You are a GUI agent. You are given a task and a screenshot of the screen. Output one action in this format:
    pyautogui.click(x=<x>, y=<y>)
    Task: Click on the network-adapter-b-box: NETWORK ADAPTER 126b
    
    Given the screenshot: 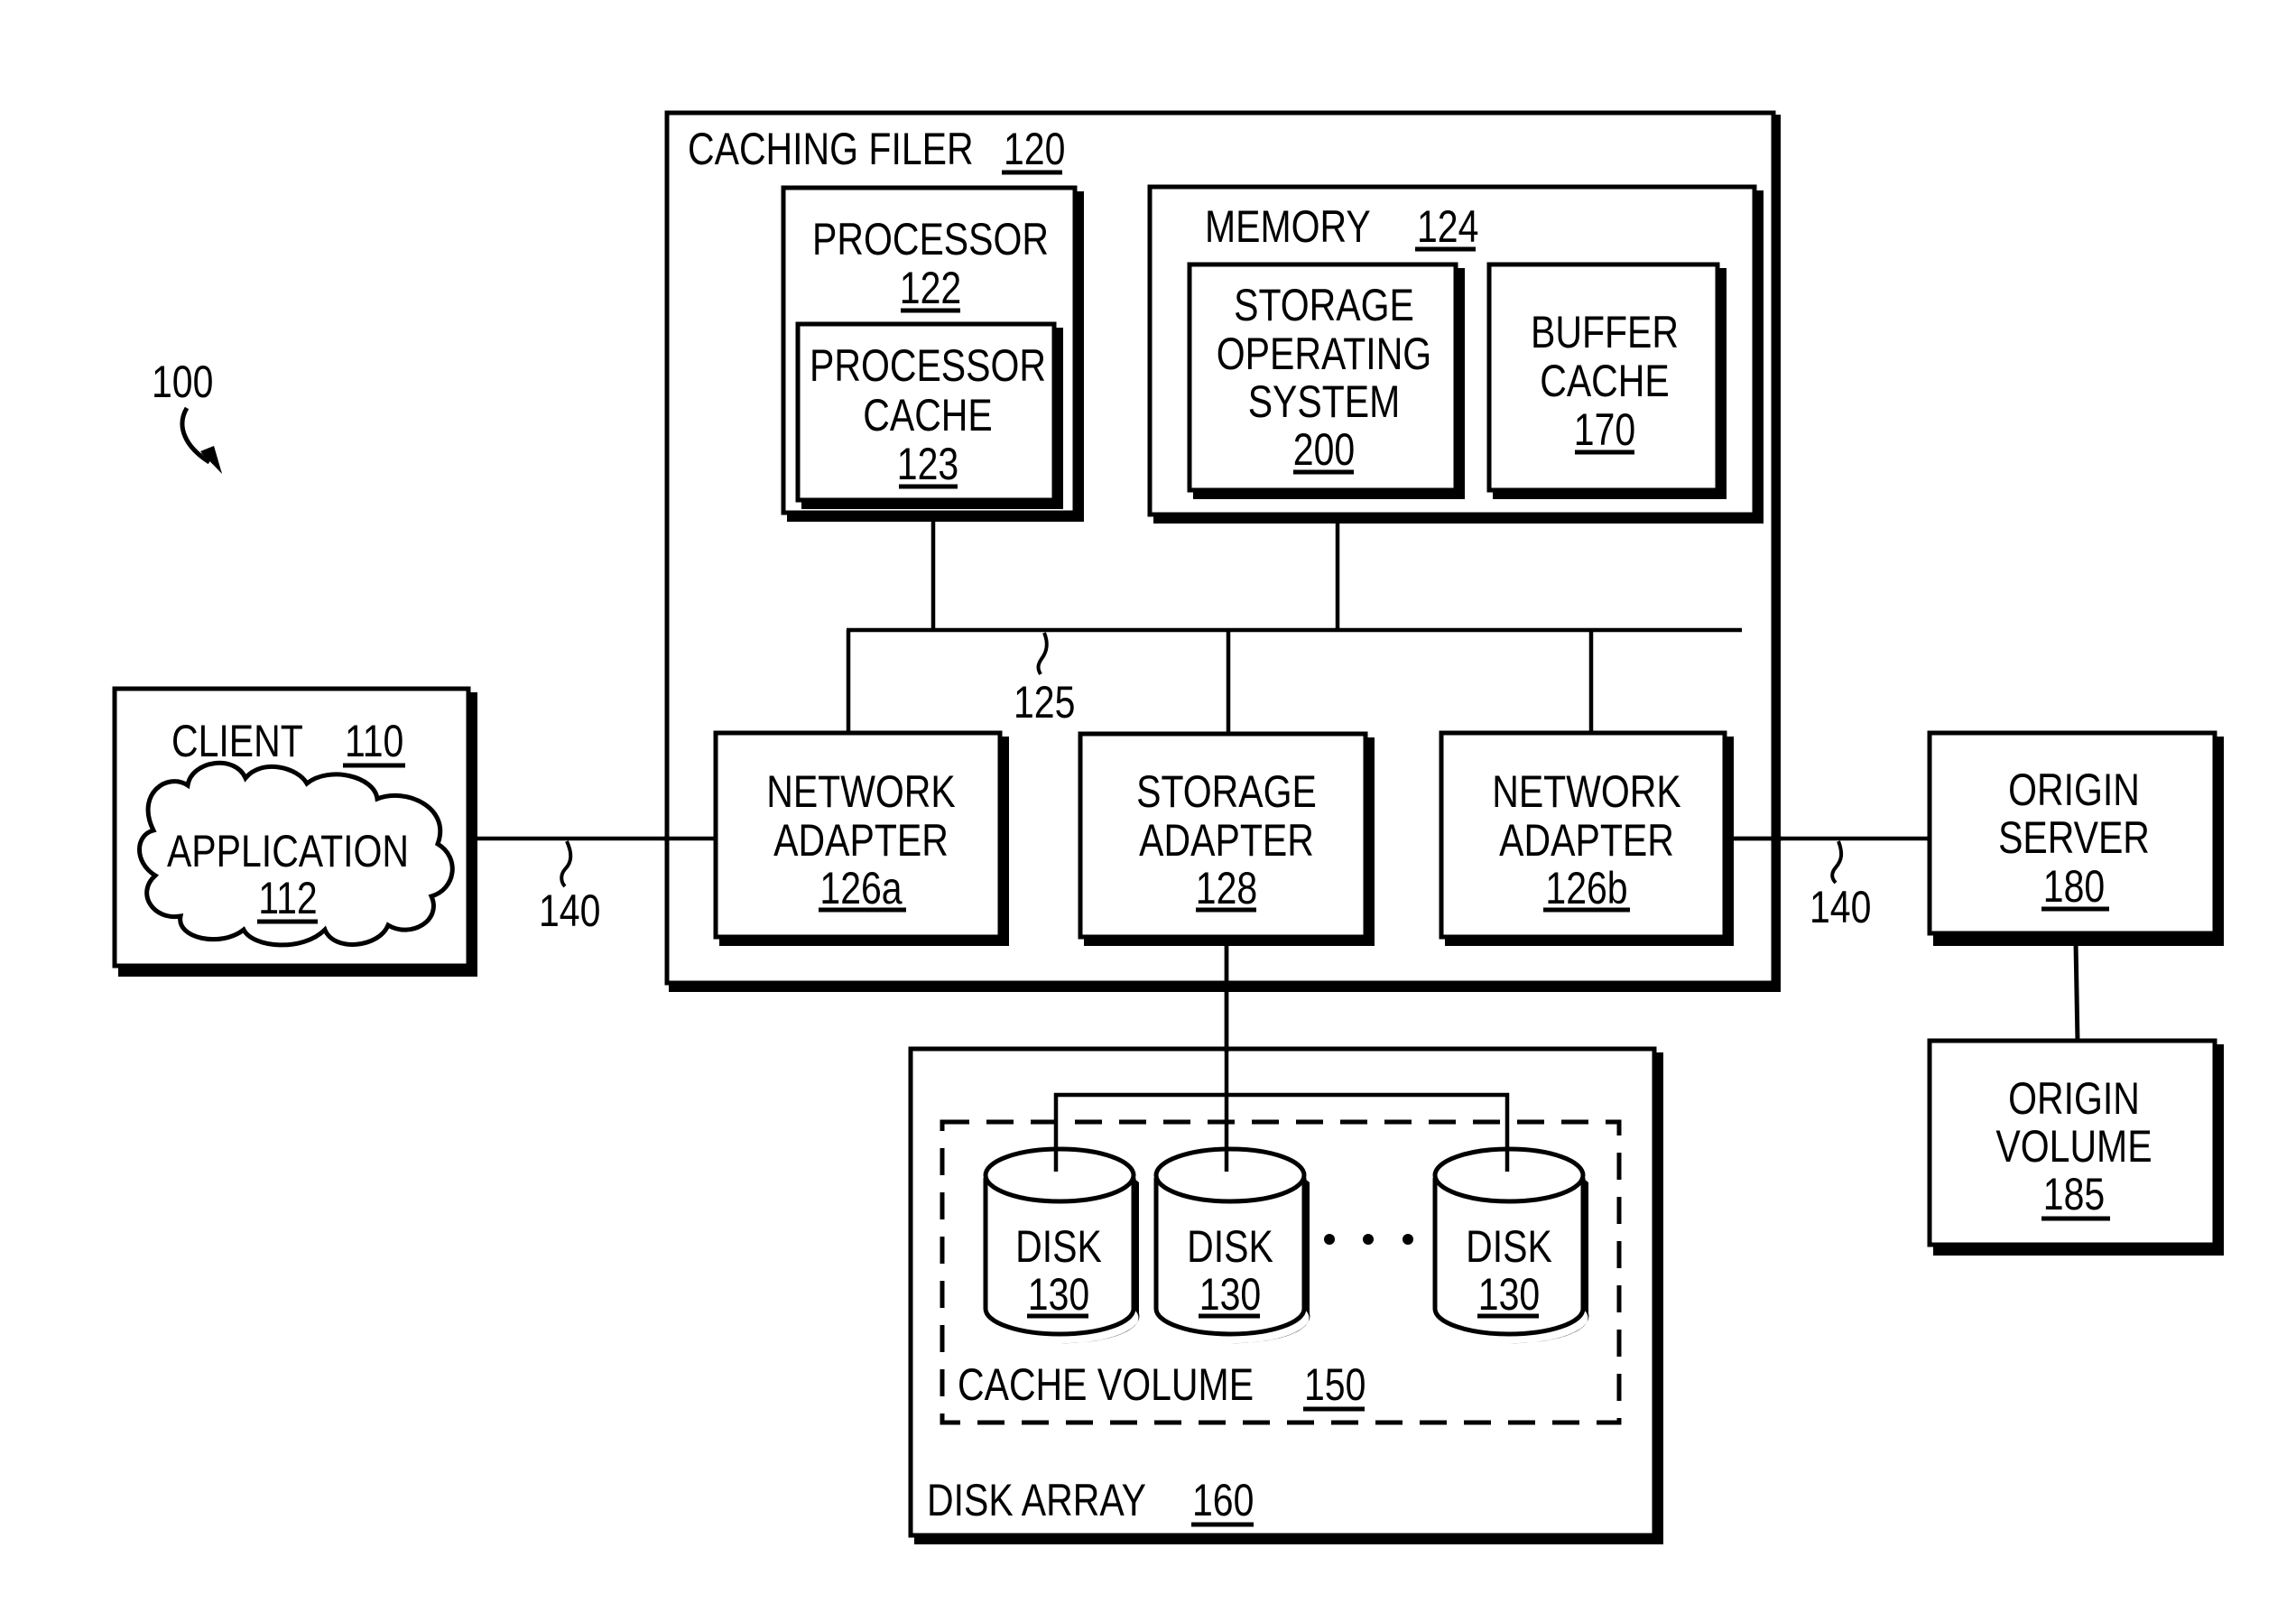 What is the action you would take?
    pyautogui.click(x=1586, y=838)
    